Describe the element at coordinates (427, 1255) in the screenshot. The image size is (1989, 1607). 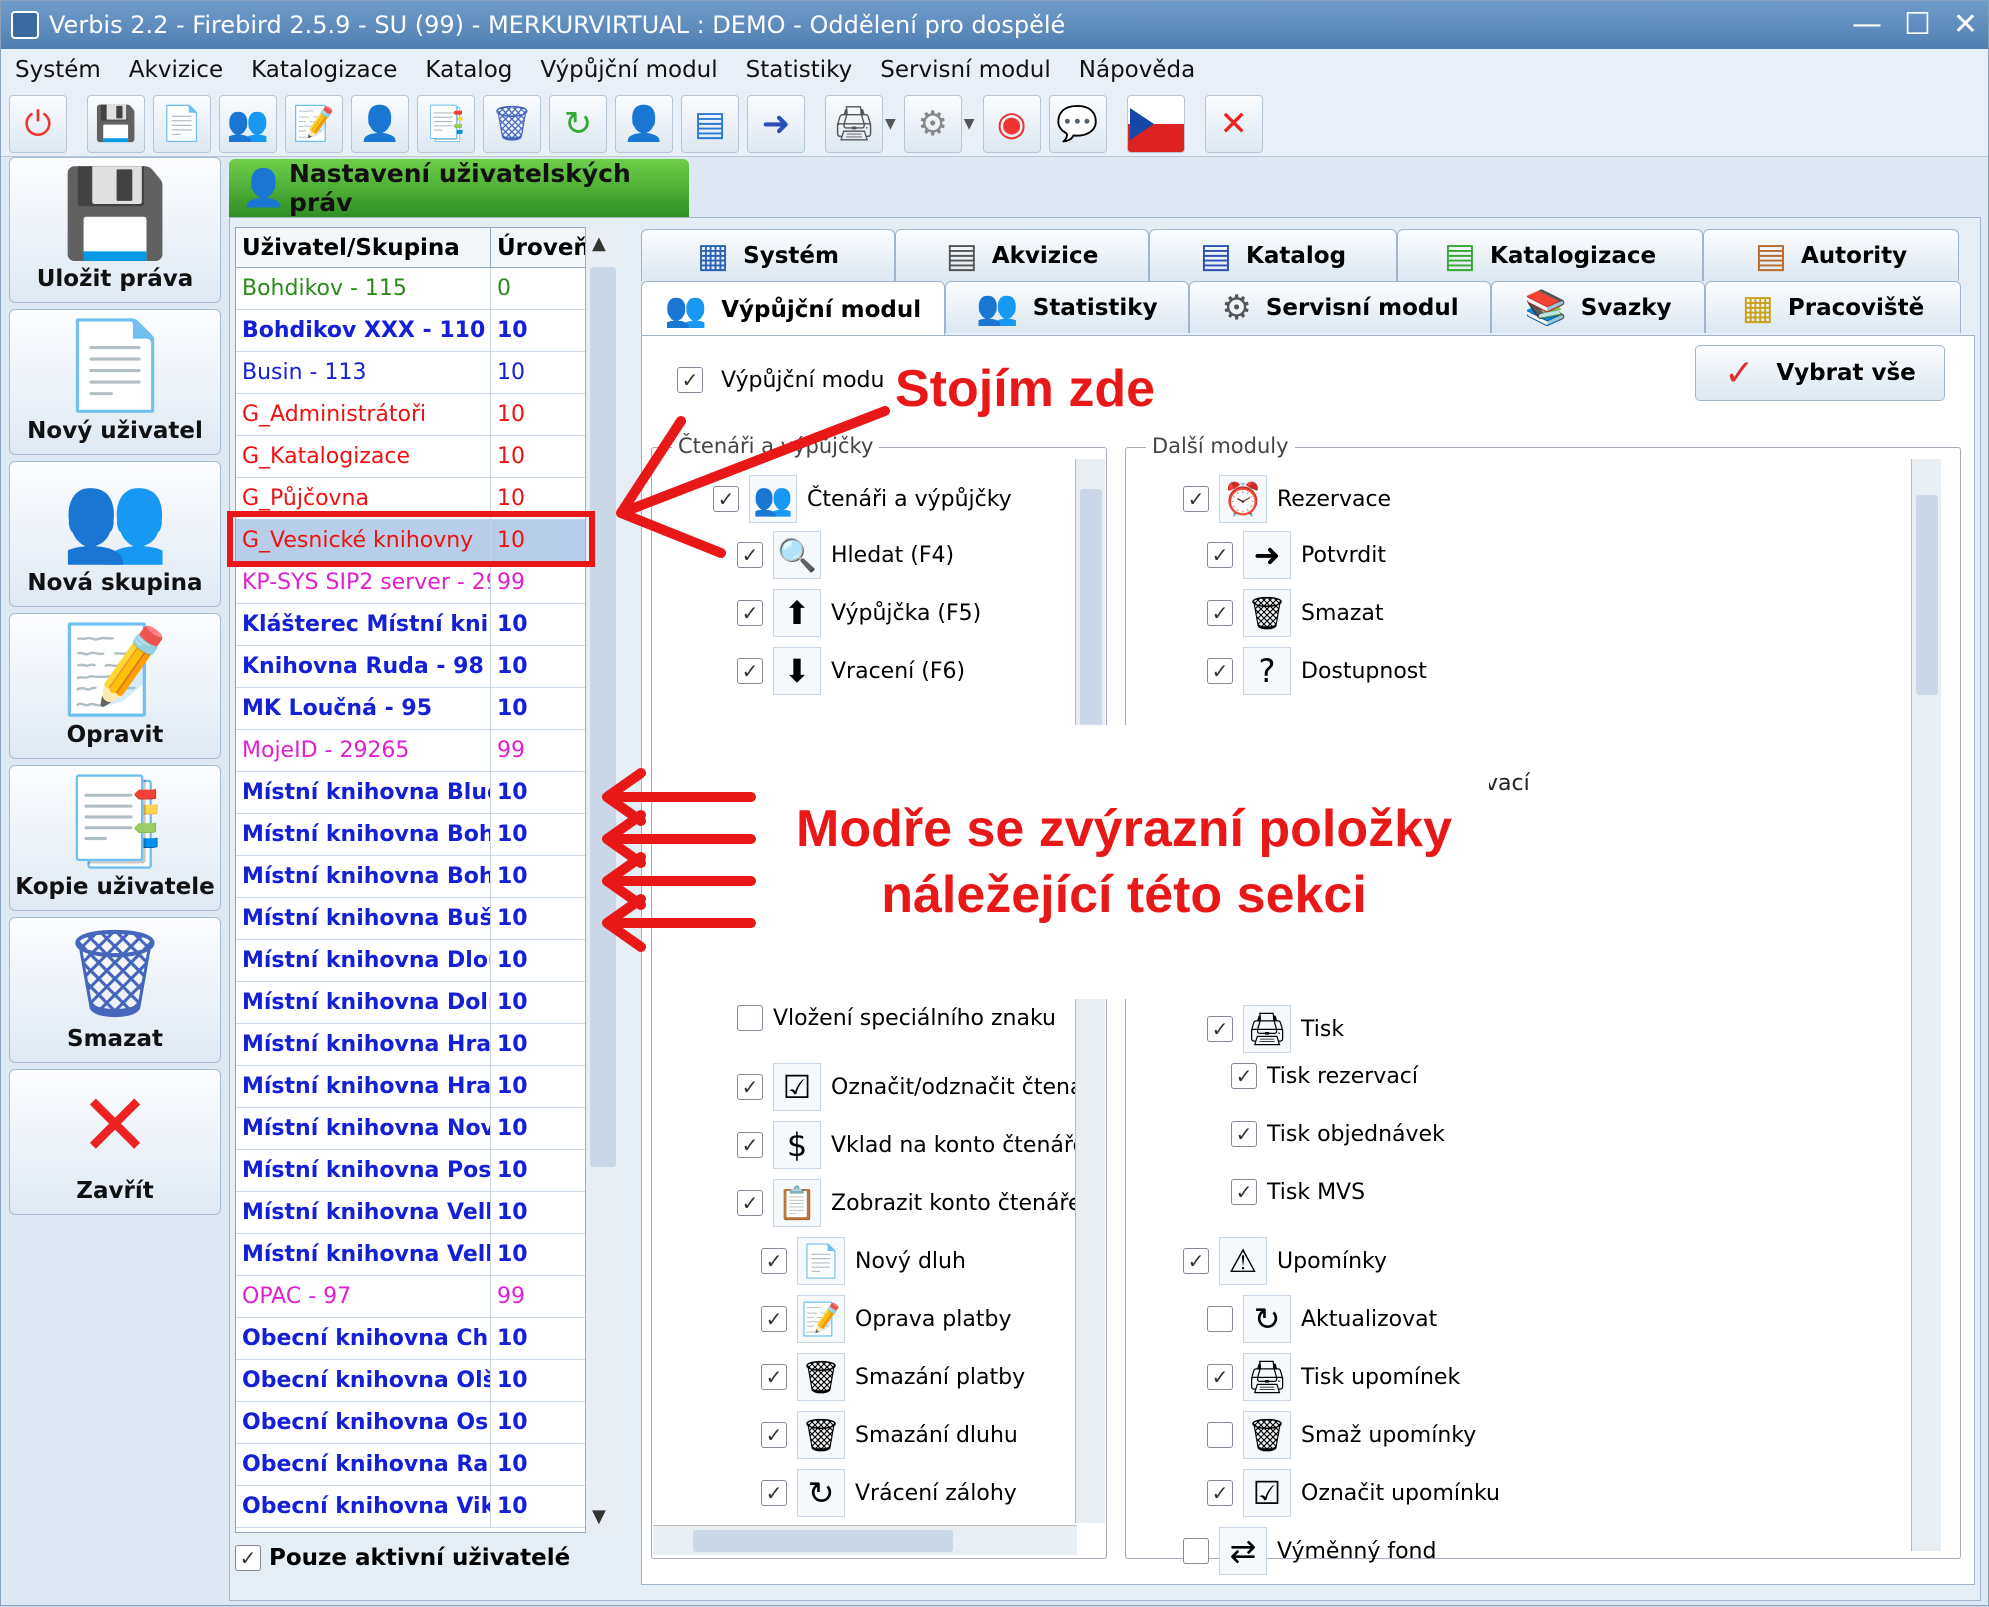
I see `user-row: Místní knihovna Velké 10` at that location.